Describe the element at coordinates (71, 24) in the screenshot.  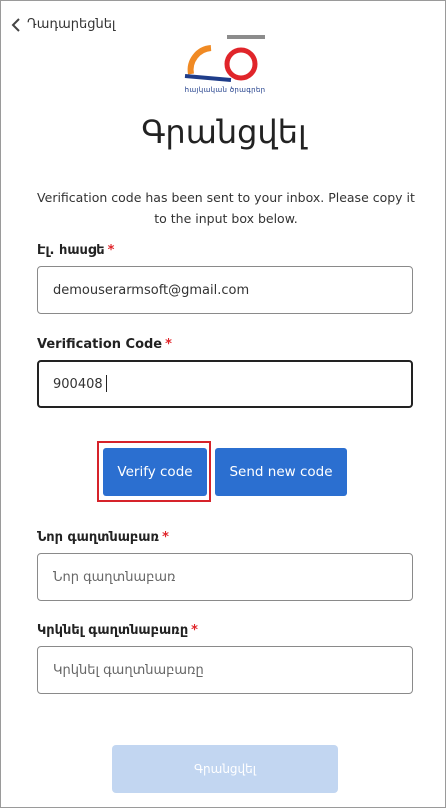
I see `cancel-label: Դադարեցնել` at that location.